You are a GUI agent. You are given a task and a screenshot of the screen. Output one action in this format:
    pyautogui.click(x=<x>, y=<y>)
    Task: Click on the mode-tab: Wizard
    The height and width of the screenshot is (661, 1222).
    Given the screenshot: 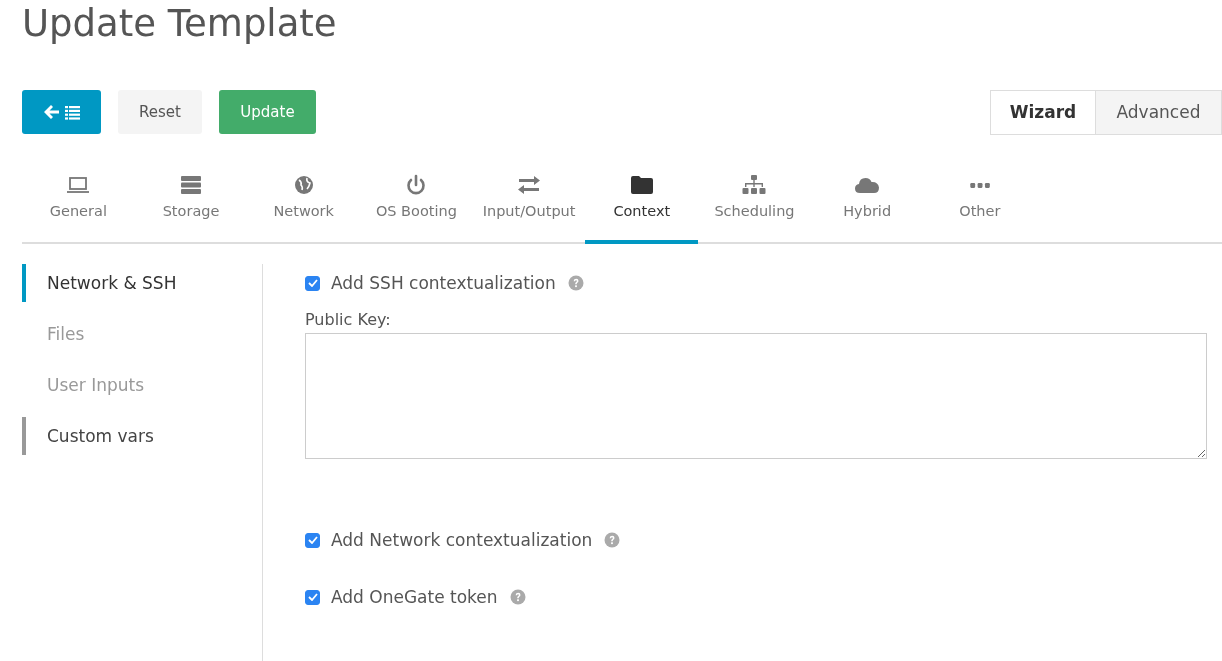 What is the action you would take?
    pyautogui.click(x=1043, y=112)
    